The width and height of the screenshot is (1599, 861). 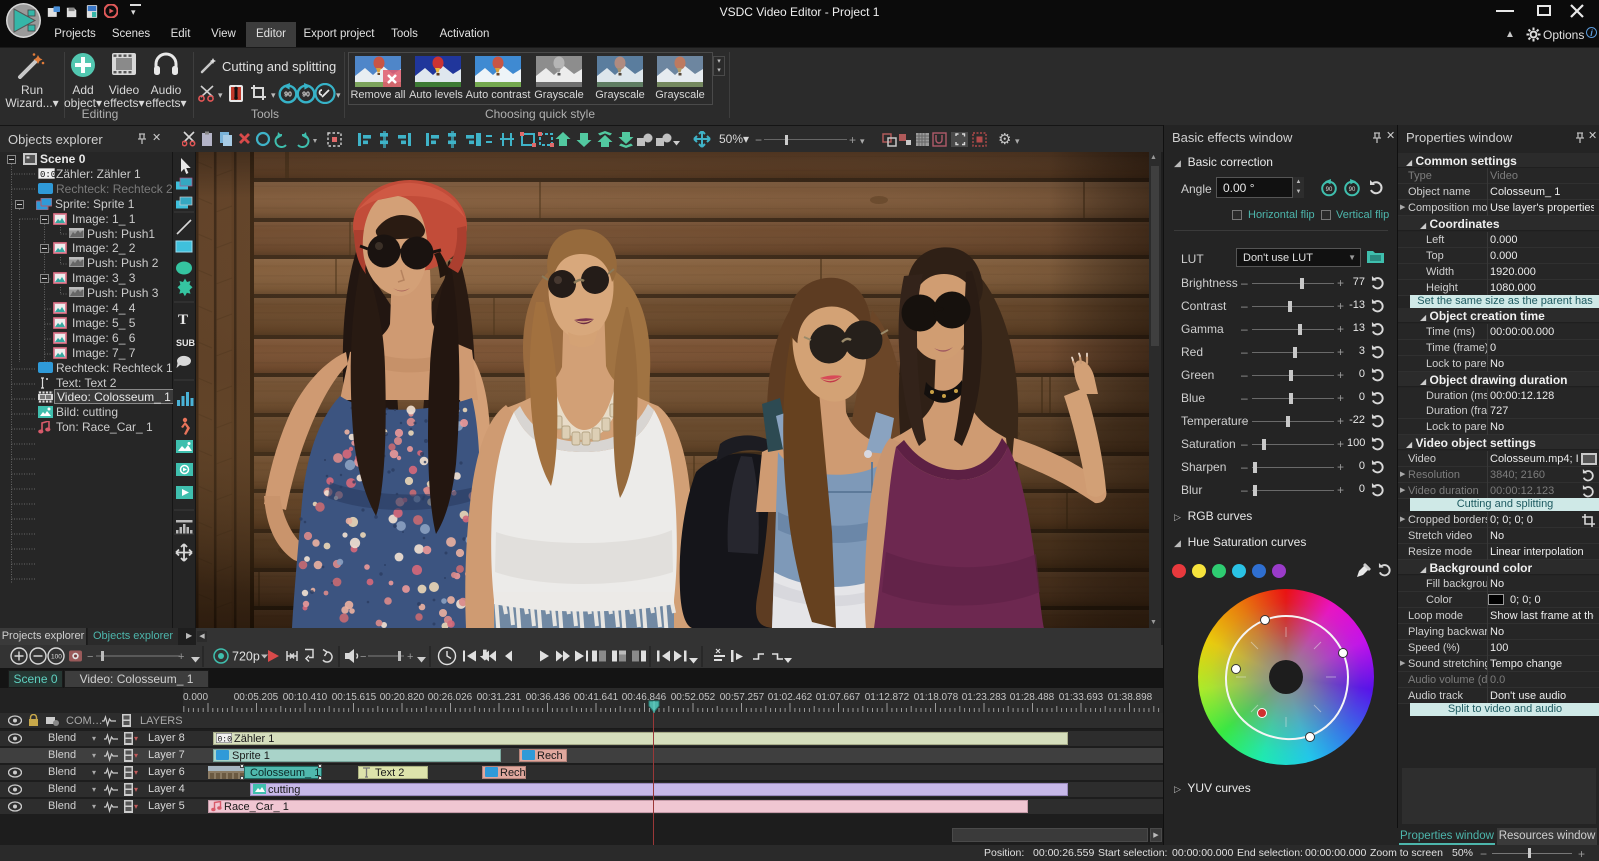 What do you see at coordinates (256, 697) in the screenshot?
I see `svg-text: 00:05.205` at bounding box center [256, 697].